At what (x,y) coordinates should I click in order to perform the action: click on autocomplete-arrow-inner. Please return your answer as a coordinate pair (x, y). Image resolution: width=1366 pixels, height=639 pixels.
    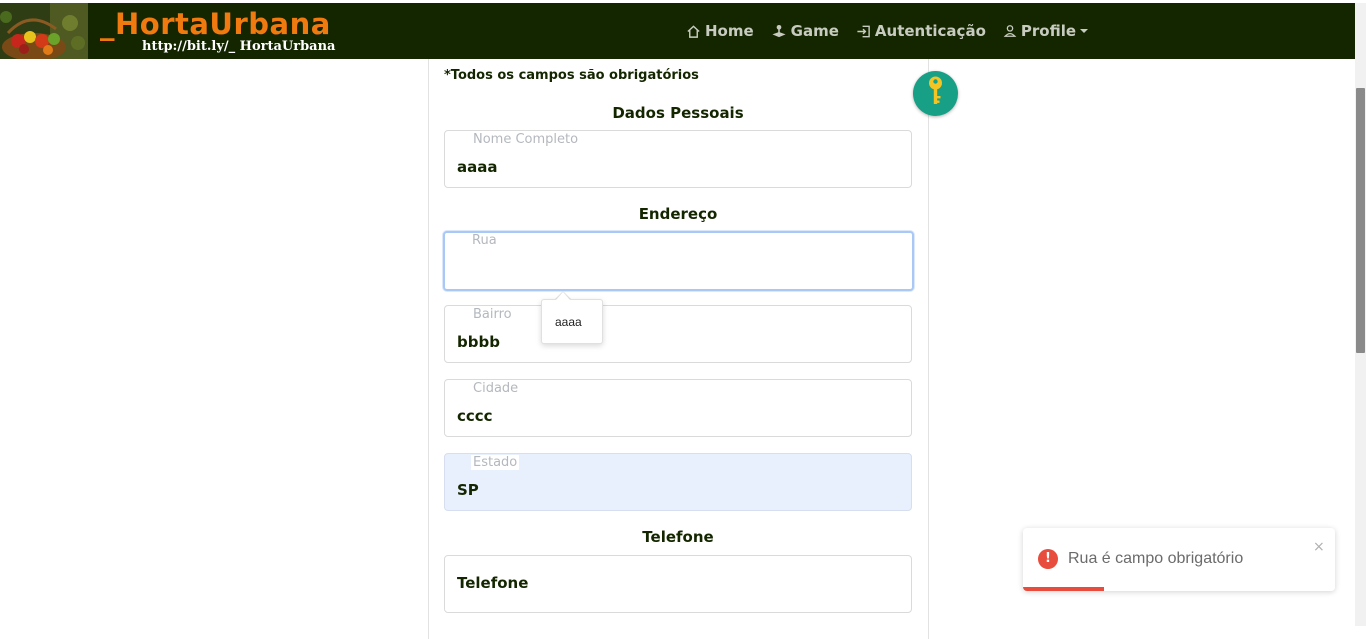
    Looking at the image, I should click on (563, 296).